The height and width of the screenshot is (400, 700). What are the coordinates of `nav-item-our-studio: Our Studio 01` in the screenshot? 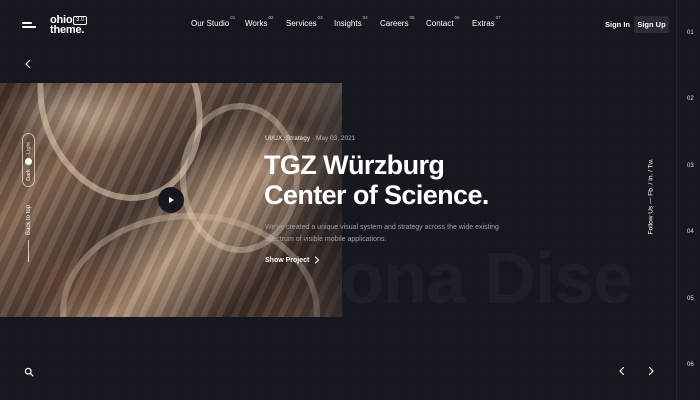 It's located at (213, 21).